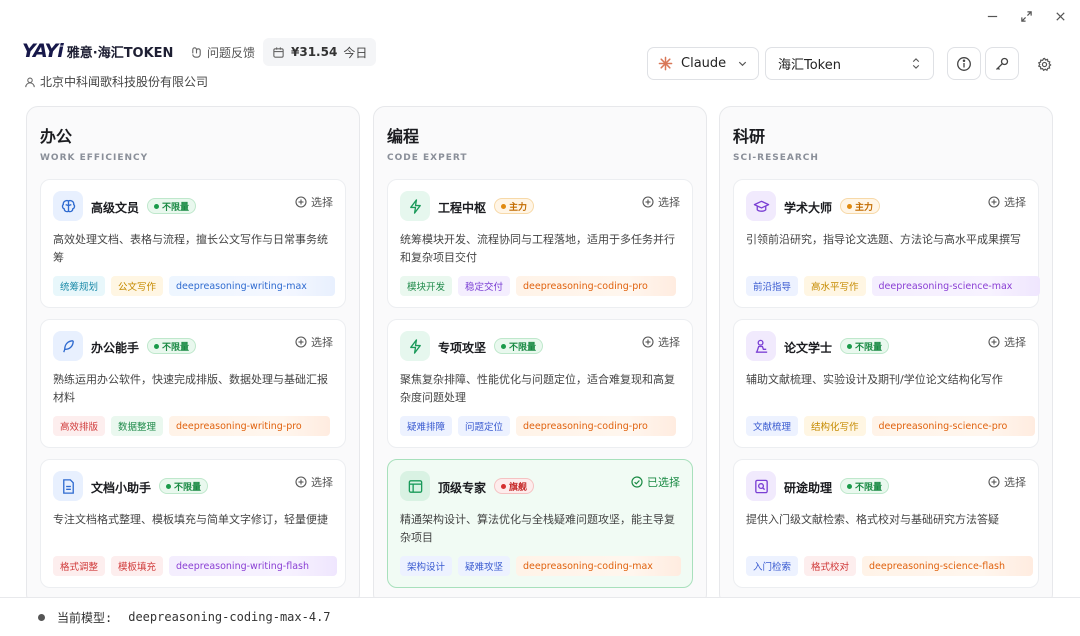  I want to click on current-model-label: 当前模型:, so click(85, 617).